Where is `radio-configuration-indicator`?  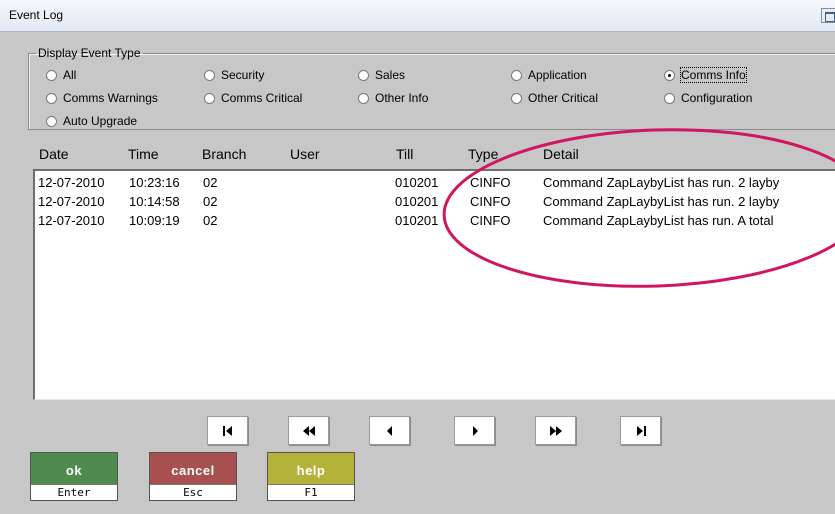 radio-configuration-indicator is located at coordinates (669, 98).